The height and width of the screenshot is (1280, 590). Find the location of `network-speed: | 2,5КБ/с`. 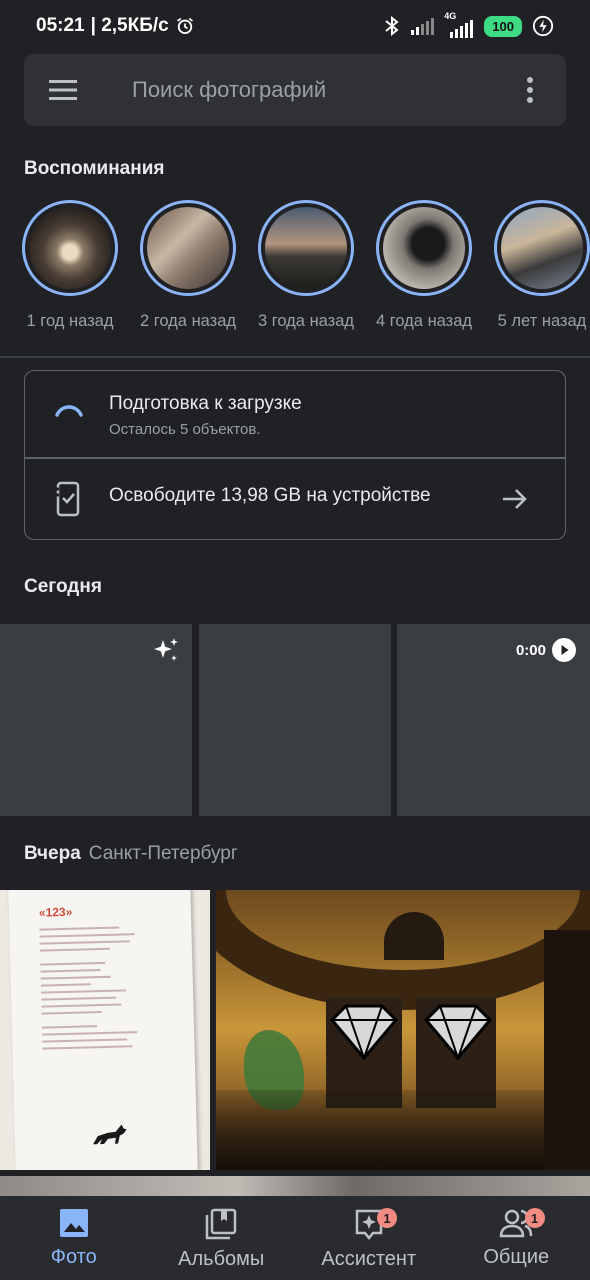

network-speed: | 2,5КБ/с is located at coordinates (129, 25).